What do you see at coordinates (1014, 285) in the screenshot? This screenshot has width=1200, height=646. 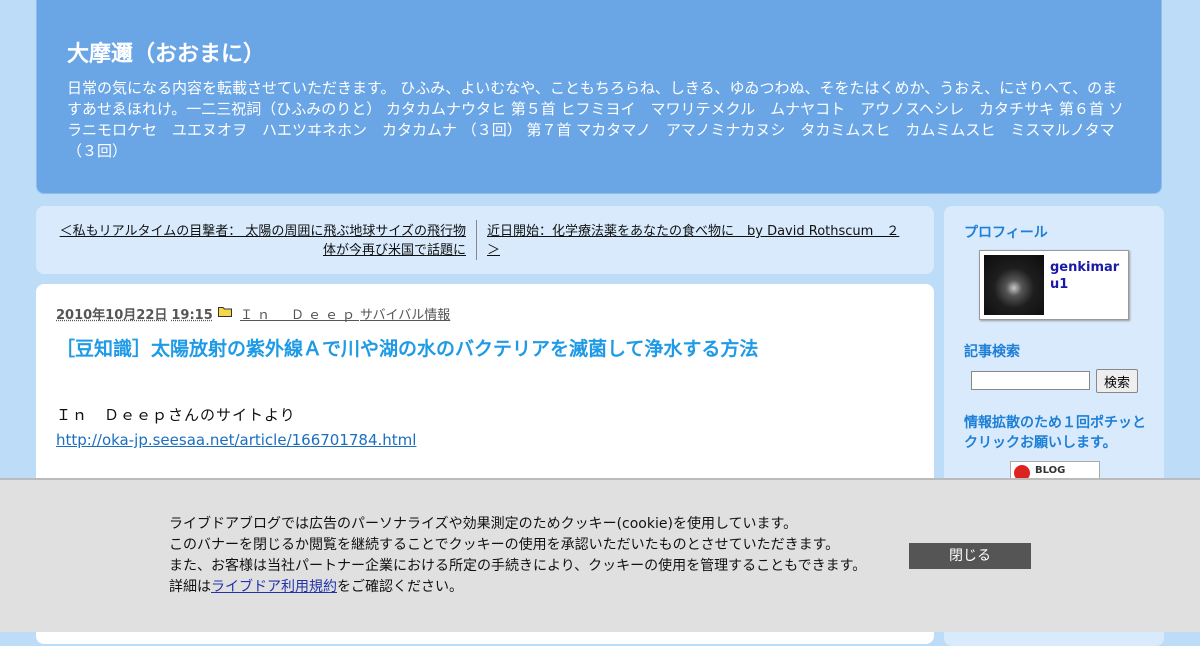 I see `avatar` at bounding box center [1014, 285].